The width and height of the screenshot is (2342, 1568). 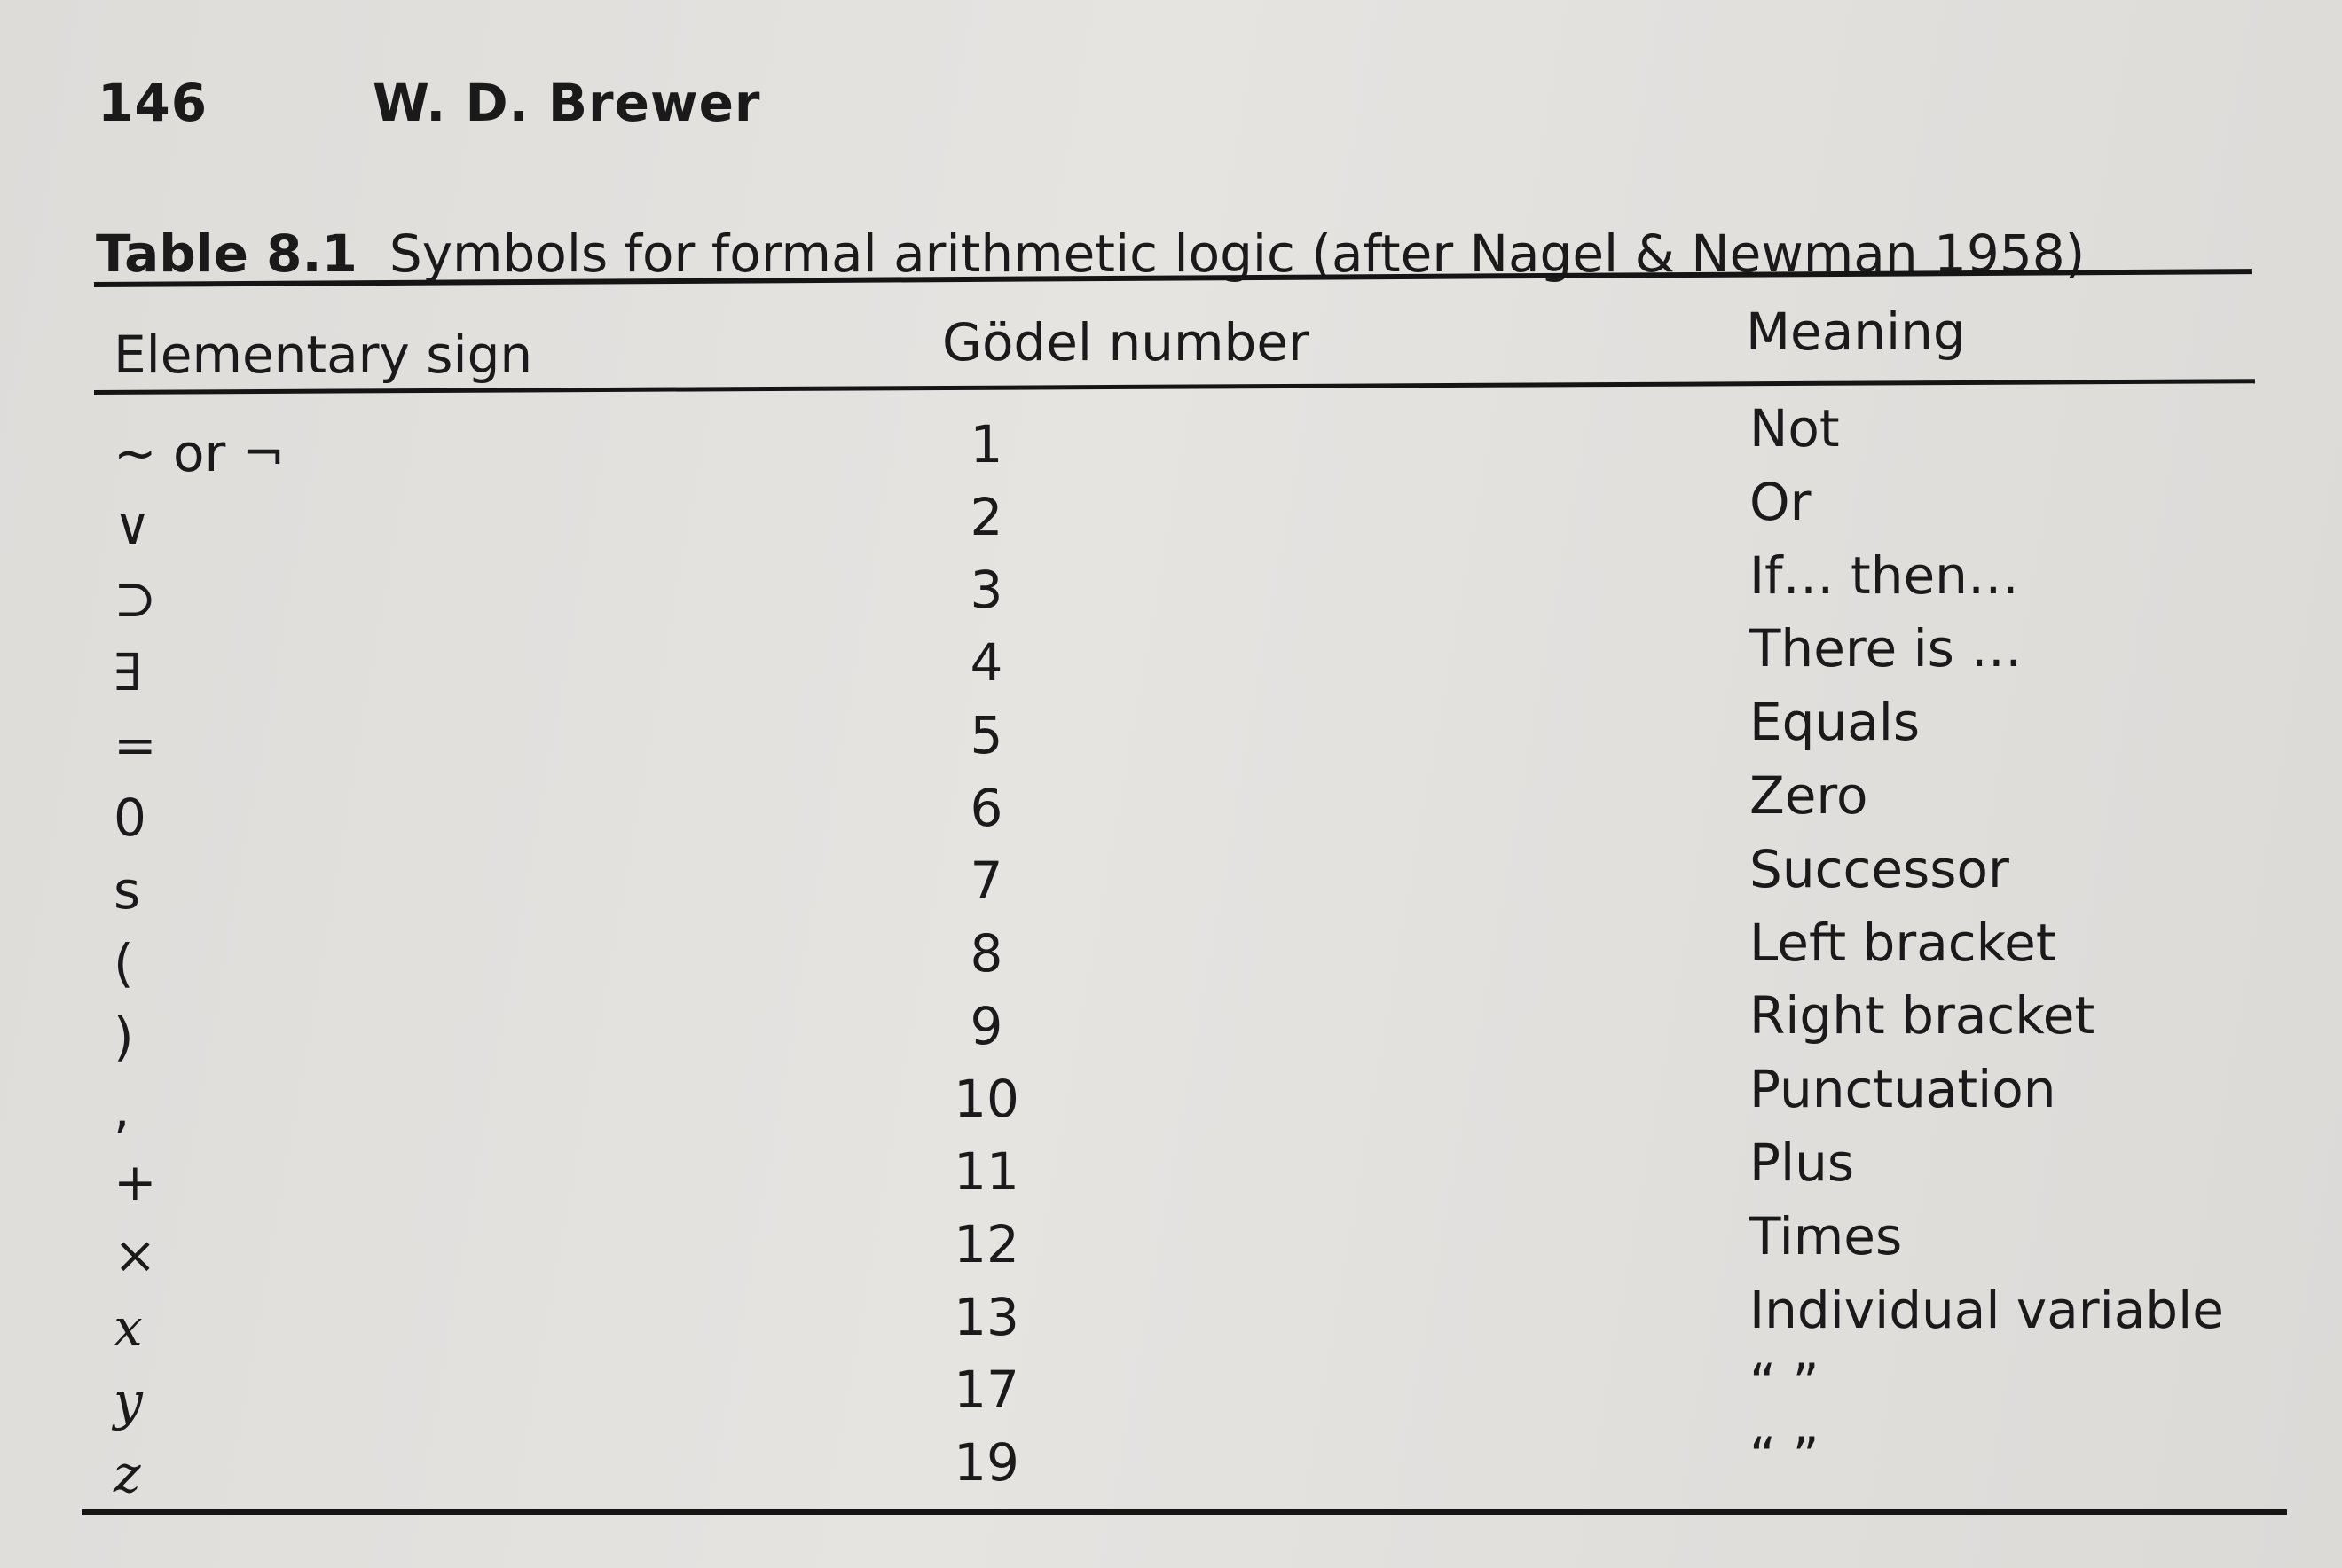 I want to click on table-cell-godel-number: 12, so click(x=987, y=1244).